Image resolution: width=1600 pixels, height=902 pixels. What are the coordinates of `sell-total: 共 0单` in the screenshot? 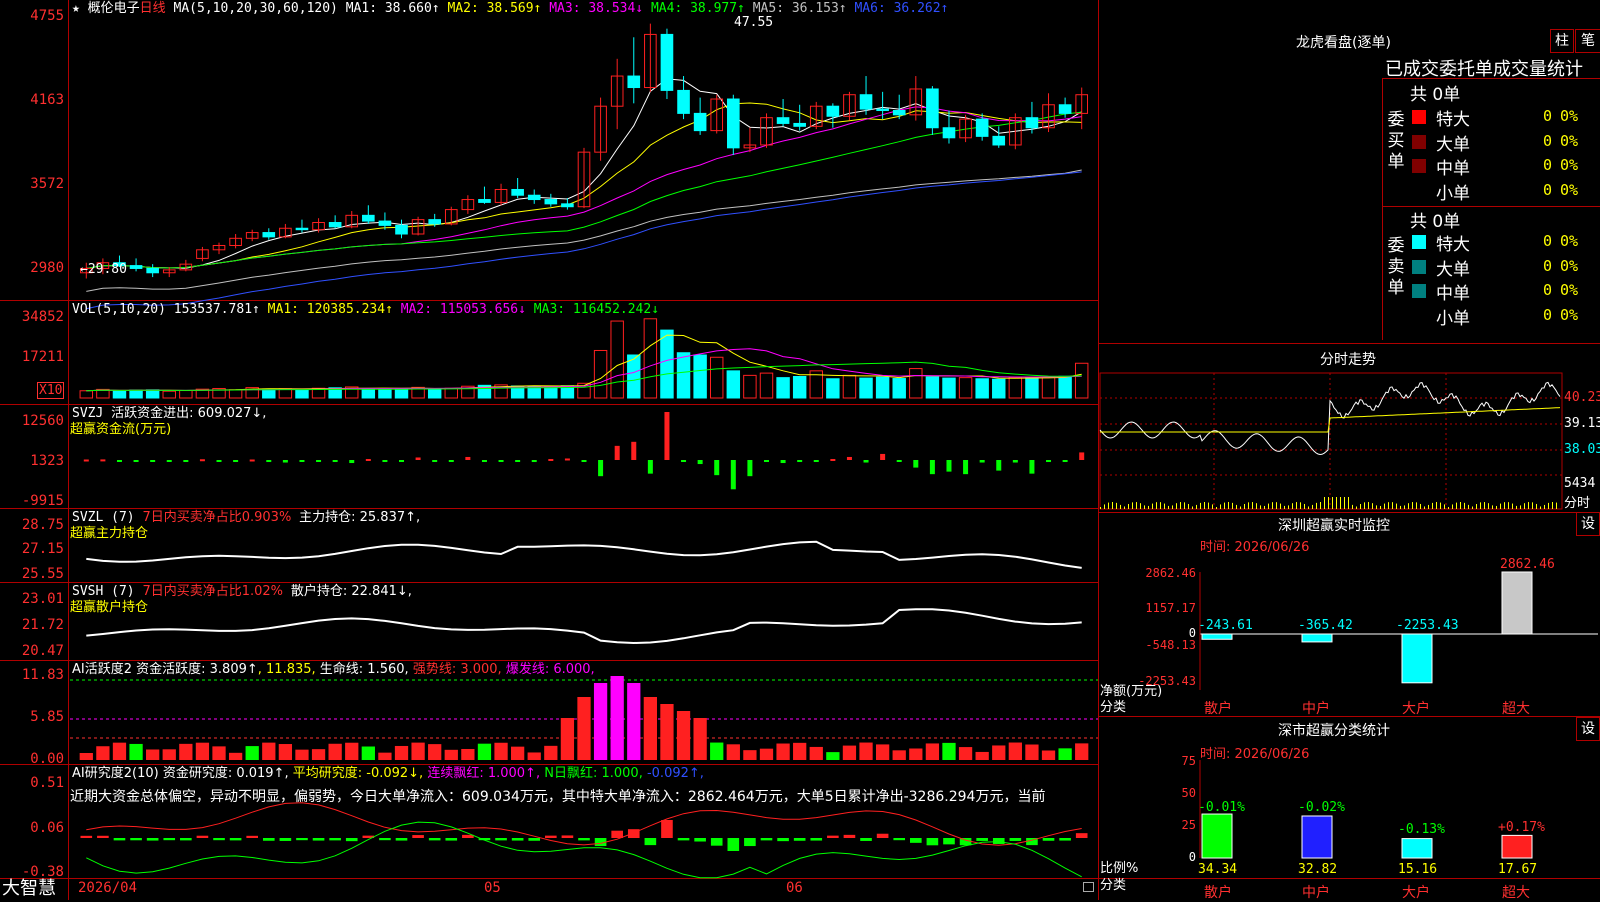 It's located at (1435, 222).